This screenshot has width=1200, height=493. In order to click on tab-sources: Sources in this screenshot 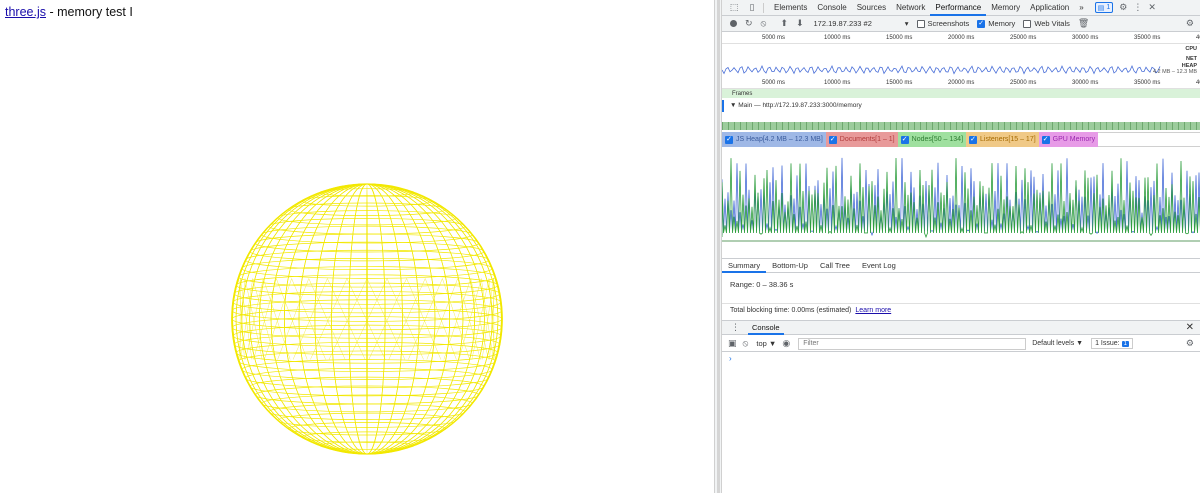, I will do `click(871, 8)`.